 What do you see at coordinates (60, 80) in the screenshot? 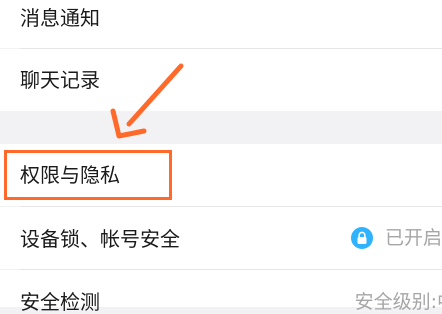
I see `settings-row-label: 聊天记录` at bounding box center [60, 80].